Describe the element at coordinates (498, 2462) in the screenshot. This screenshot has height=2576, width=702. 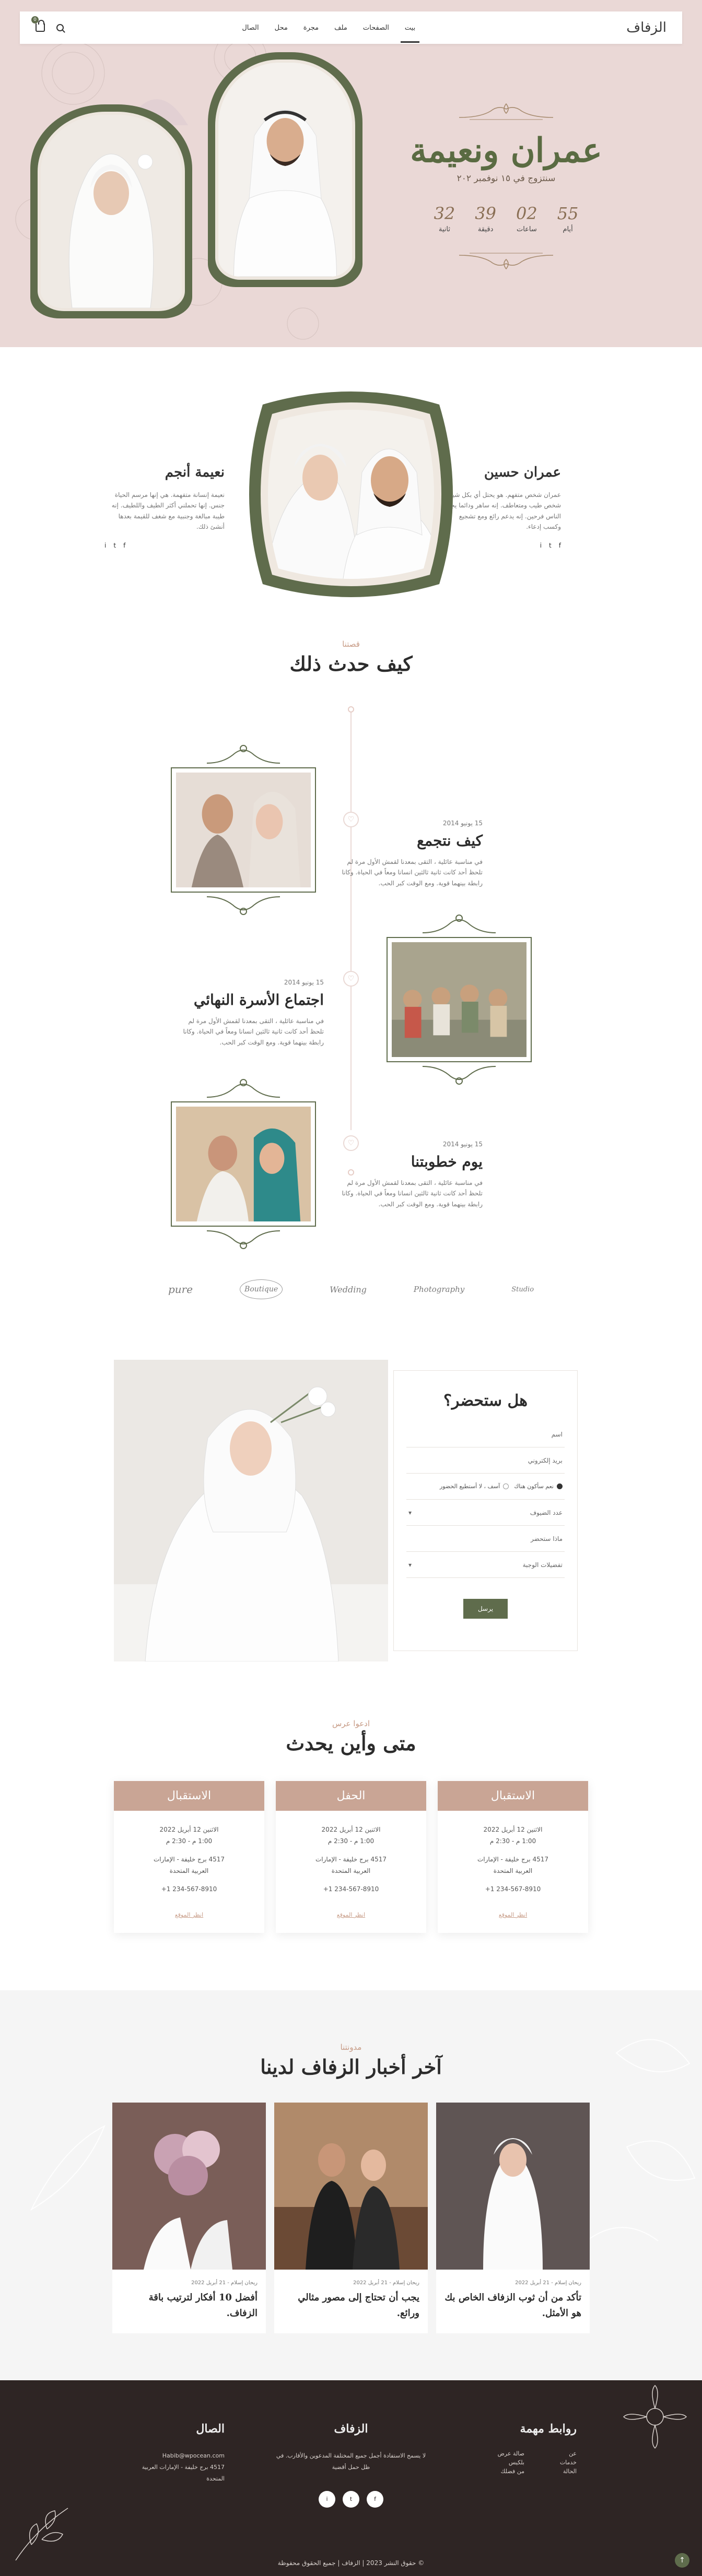
I see `footer-link: بلكيس` at that location.